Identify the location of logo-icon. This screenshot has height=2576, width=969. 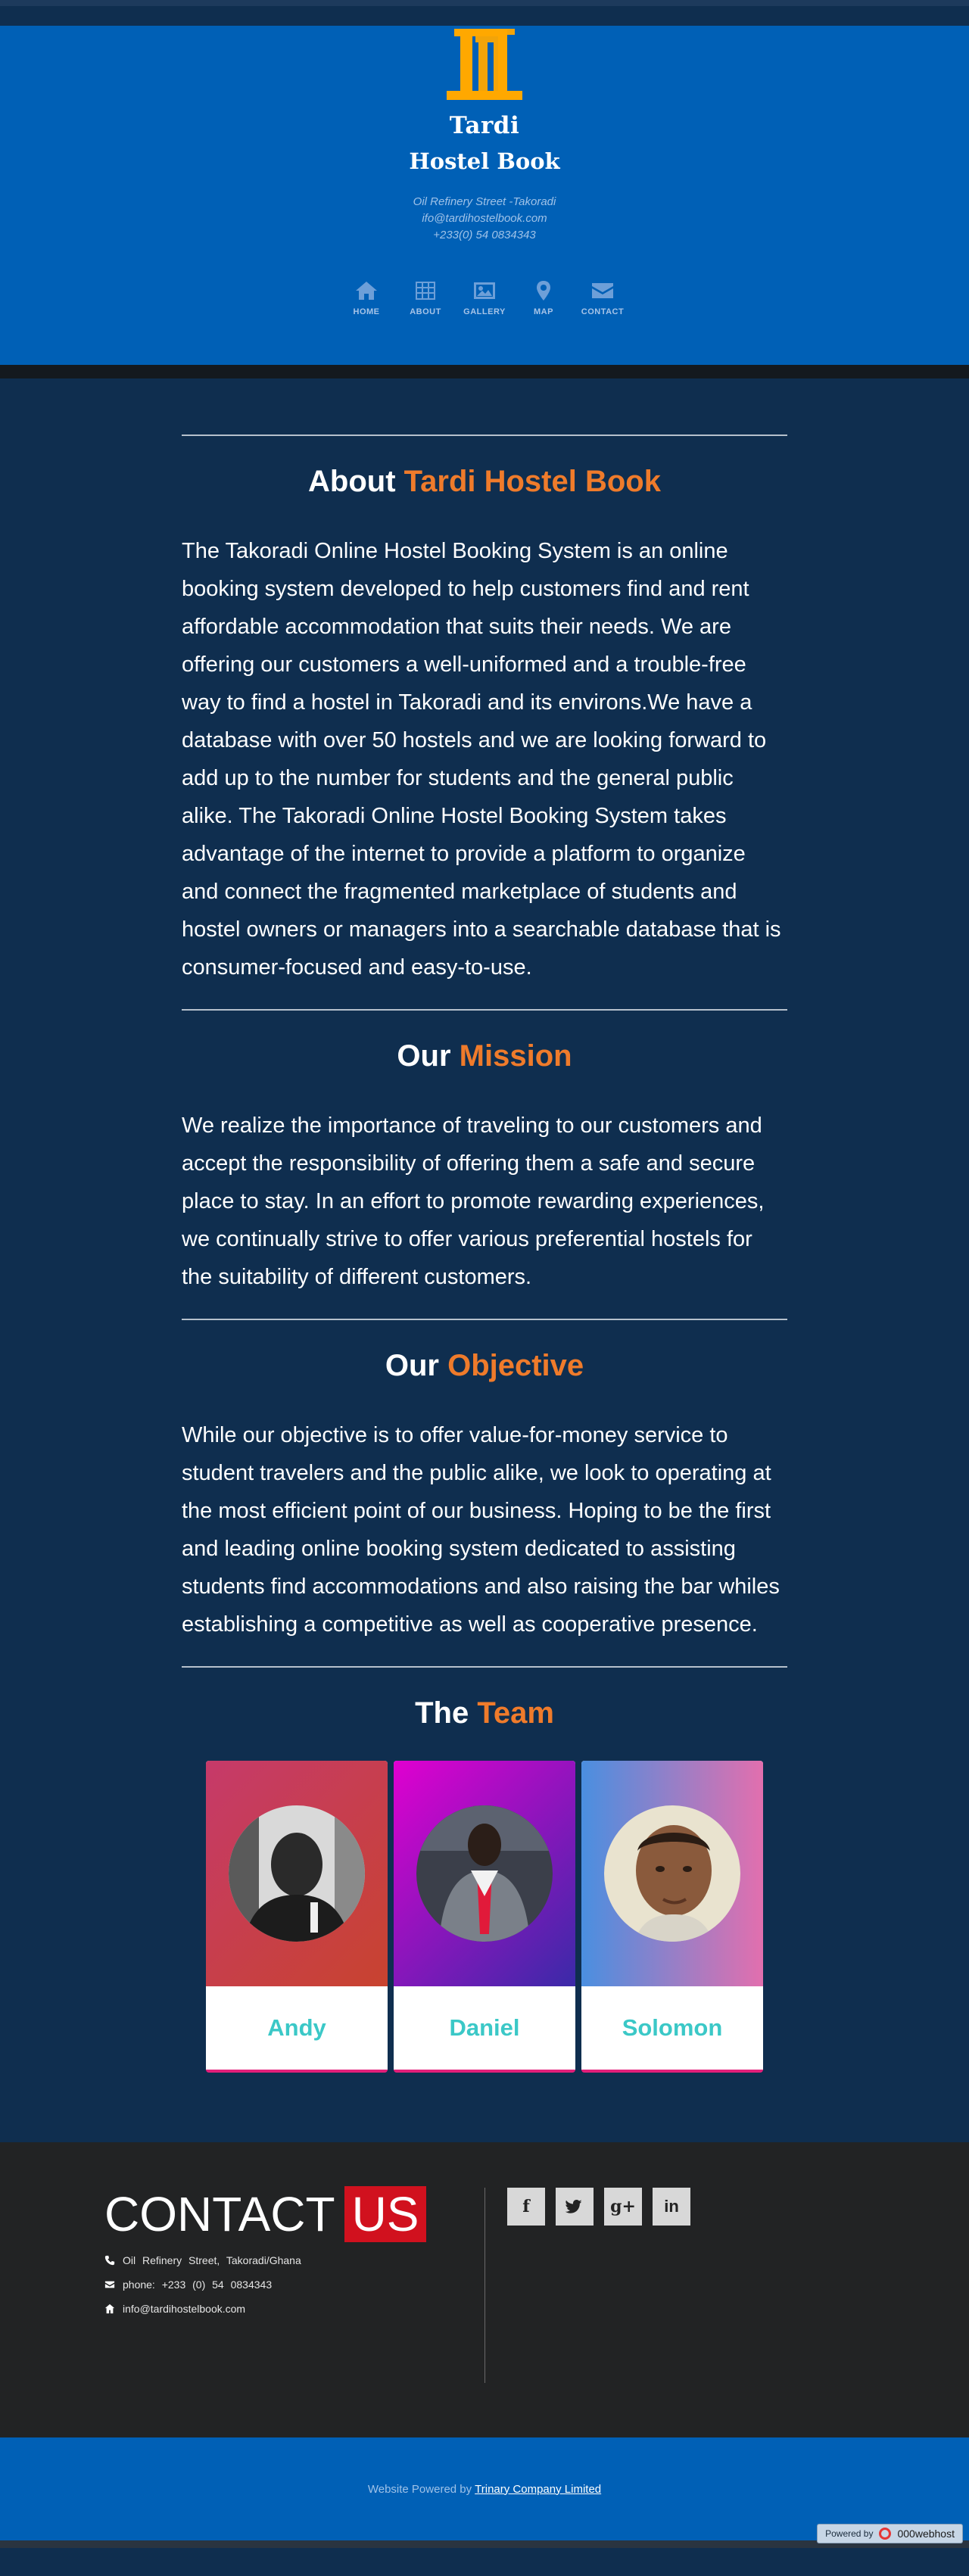
(484, 63).